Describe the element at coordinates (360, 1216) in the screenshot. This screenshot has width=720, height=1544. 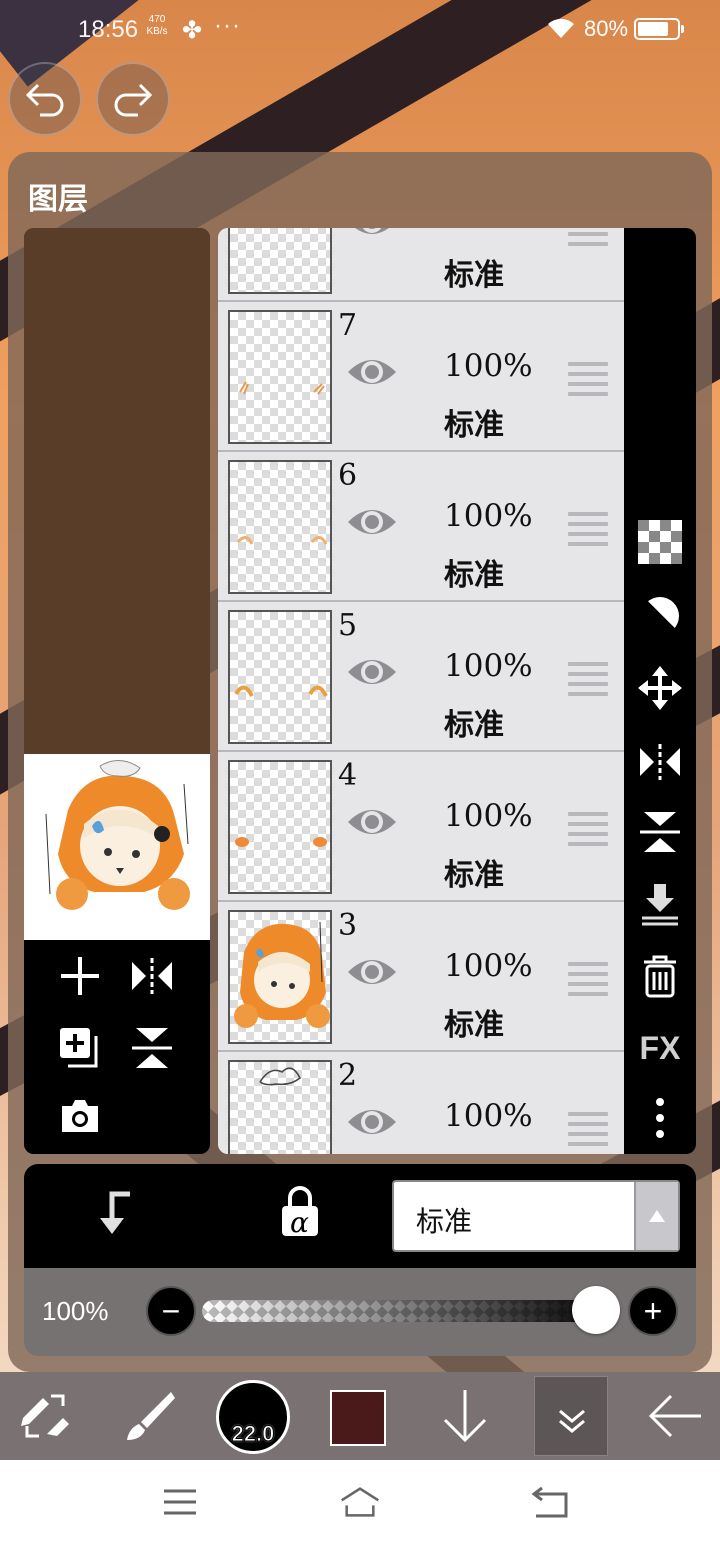
I see `blend-mode-bar: α 标准` at that location.